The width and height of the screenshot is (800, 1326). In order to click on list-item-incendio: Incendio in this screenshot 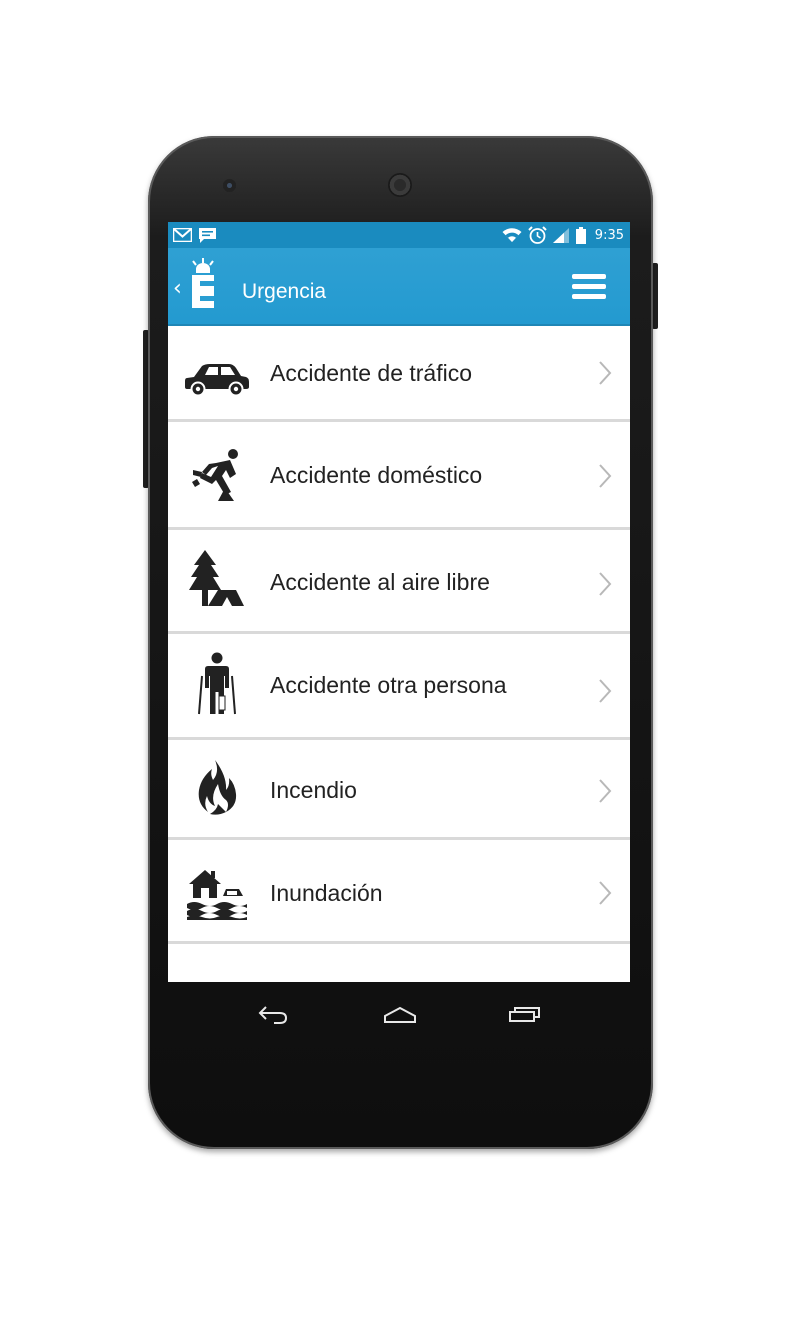, I will do `click(399, 790)`.